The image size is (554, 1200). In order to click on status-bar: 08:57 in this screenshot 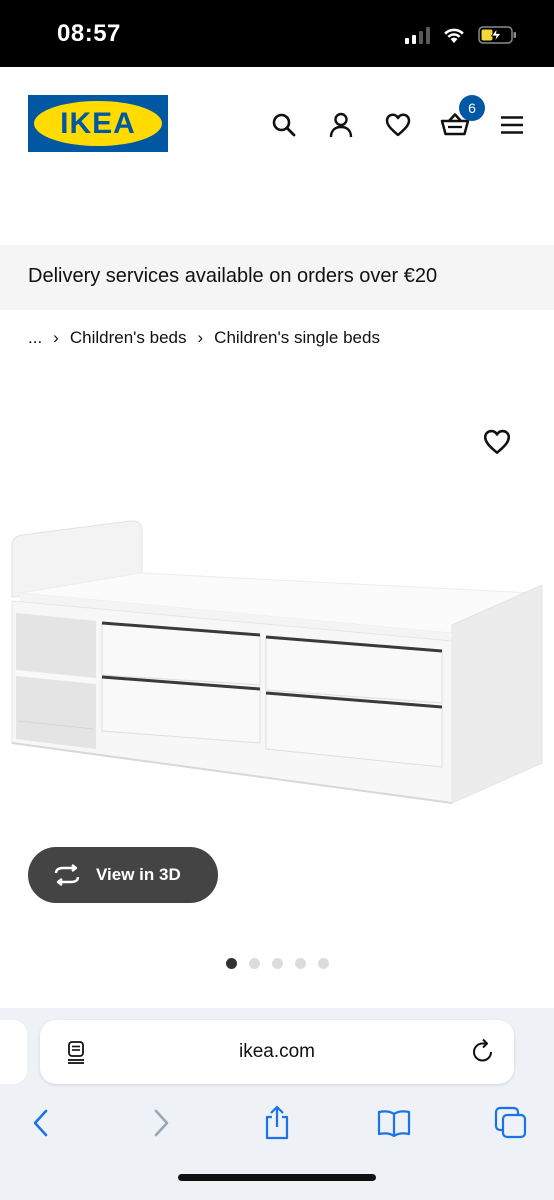, I will do `click(277, 33)`.